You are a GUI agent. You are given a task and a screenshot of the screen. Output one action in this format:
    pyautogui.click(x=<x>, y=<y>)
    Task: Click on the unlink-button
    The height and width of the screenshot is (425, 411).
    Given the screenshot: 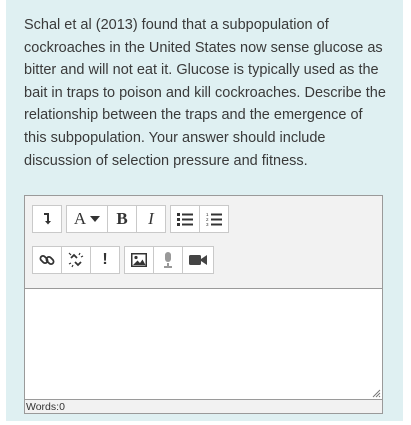 What is the action you would take?
    pyautogui.click(x=76, y=260)
    